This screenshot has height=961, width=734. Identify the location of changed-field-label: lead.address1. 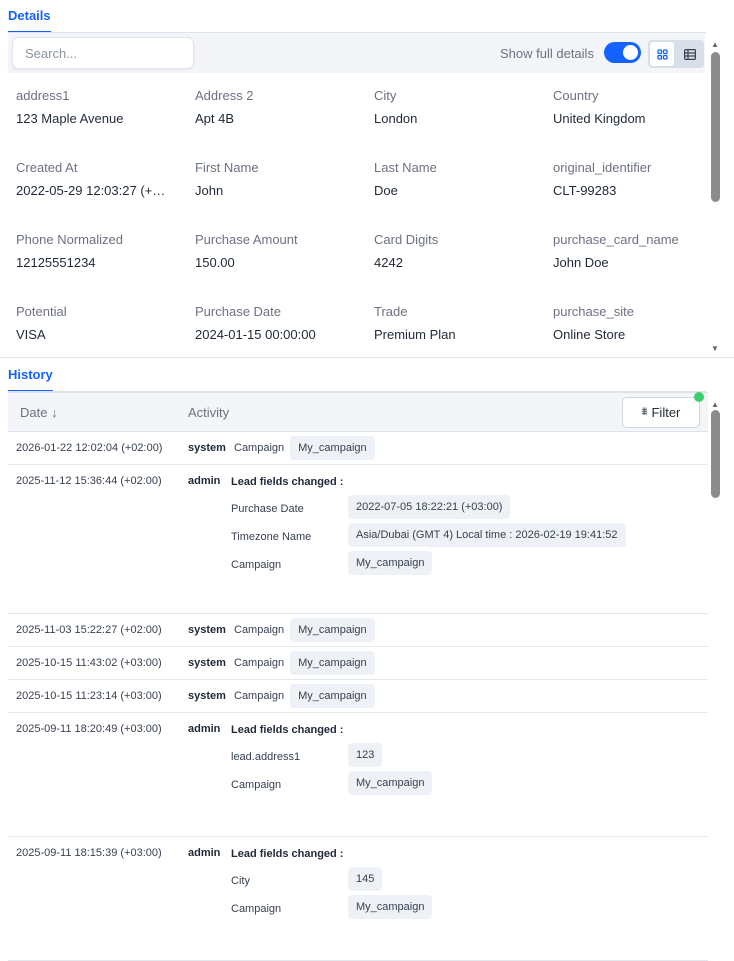
(266, 757).